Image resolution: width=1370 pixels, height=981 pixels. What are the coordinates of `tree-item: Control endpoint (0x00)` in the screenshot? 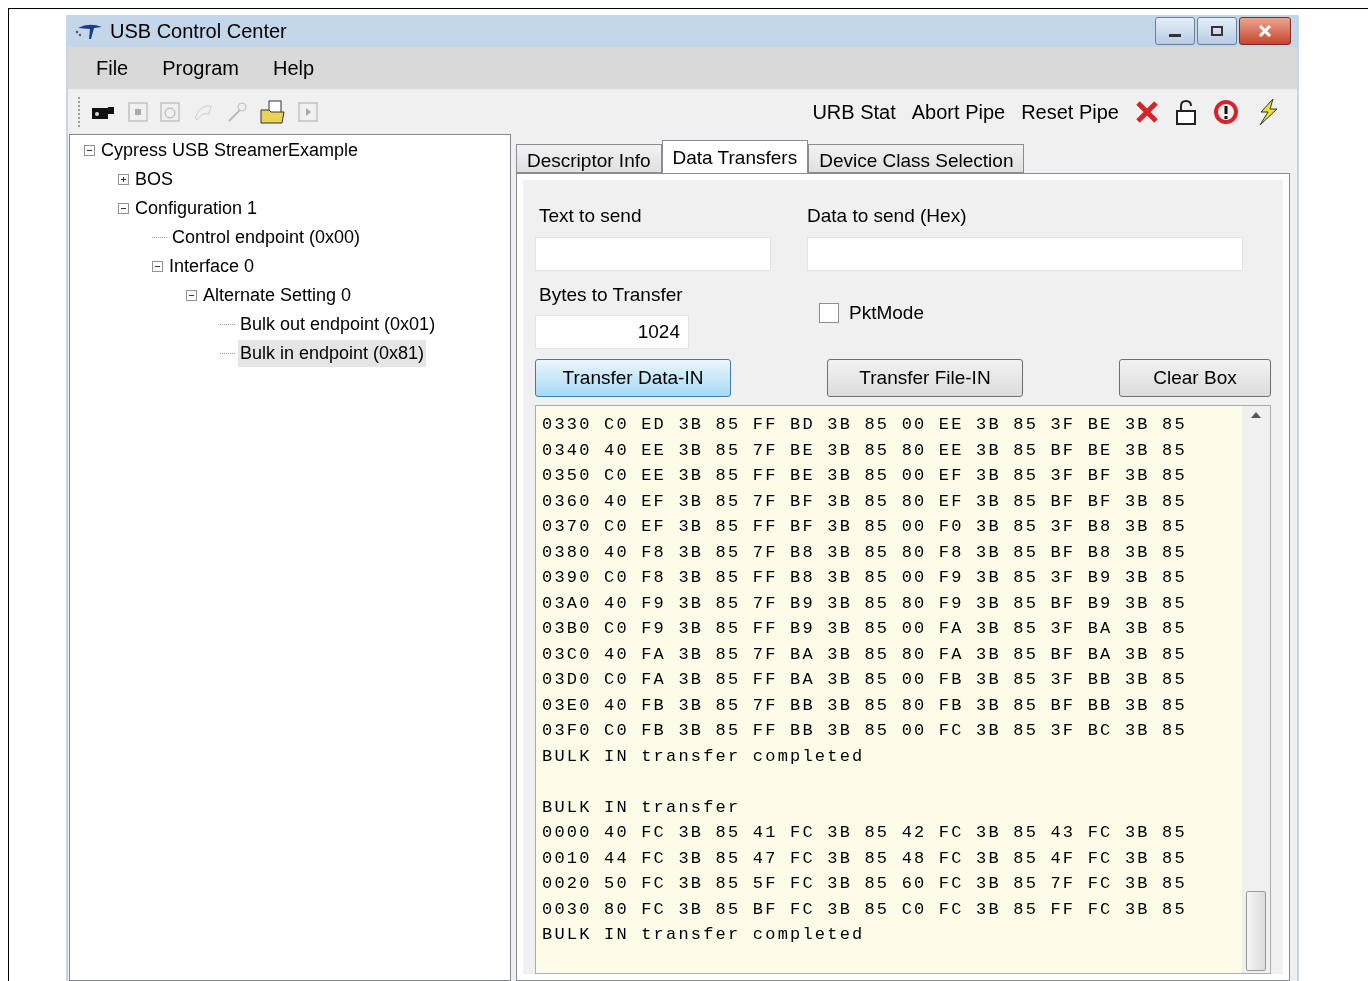 It's located at (266, 237).